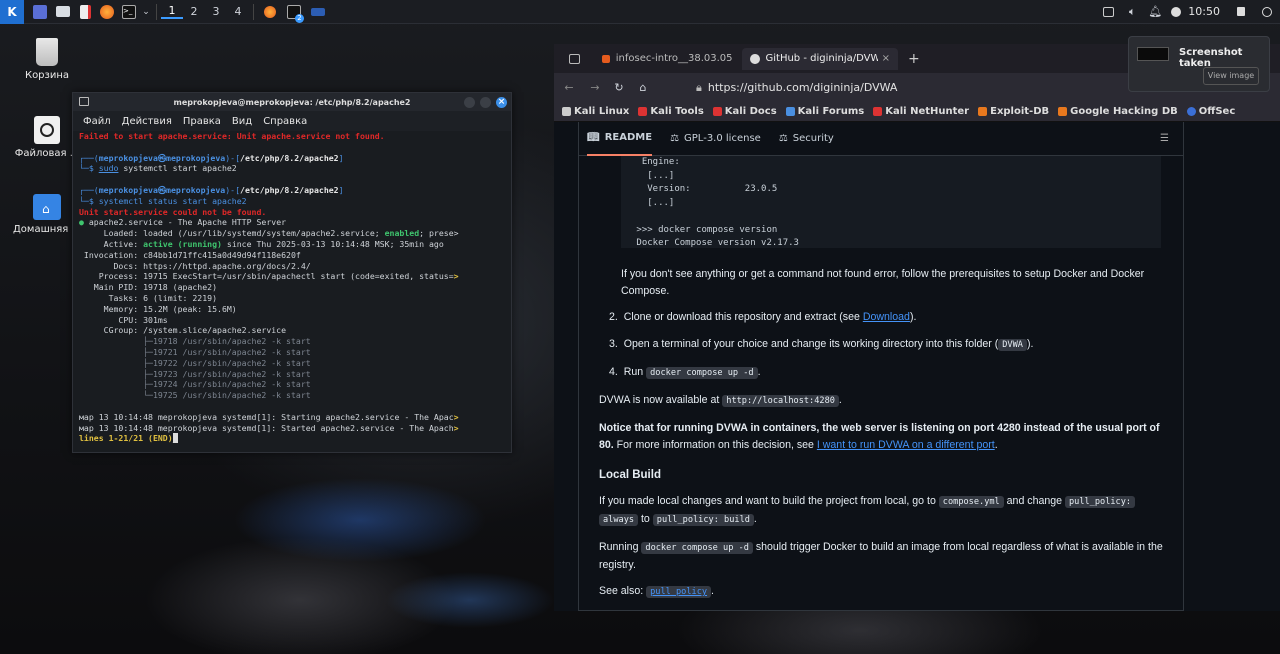  What do you see at coordinates (147, 121) in the screenshot?
I see `menu-actions: Действия` at bounding box center [147, 121].